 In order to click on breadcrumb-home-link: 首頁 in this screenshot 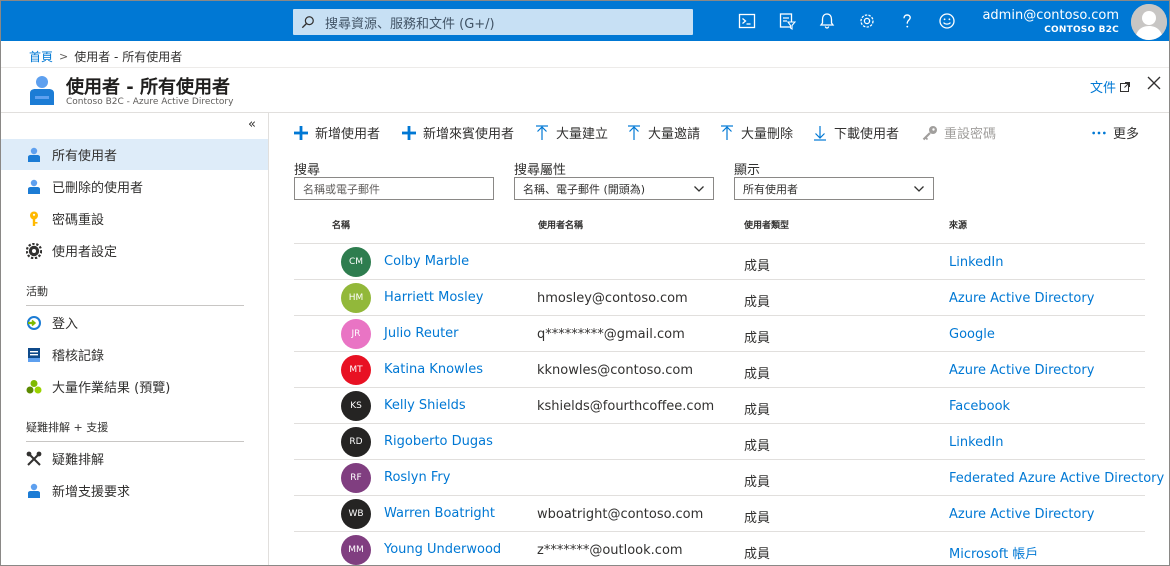, I will do `click(41, 56)`.